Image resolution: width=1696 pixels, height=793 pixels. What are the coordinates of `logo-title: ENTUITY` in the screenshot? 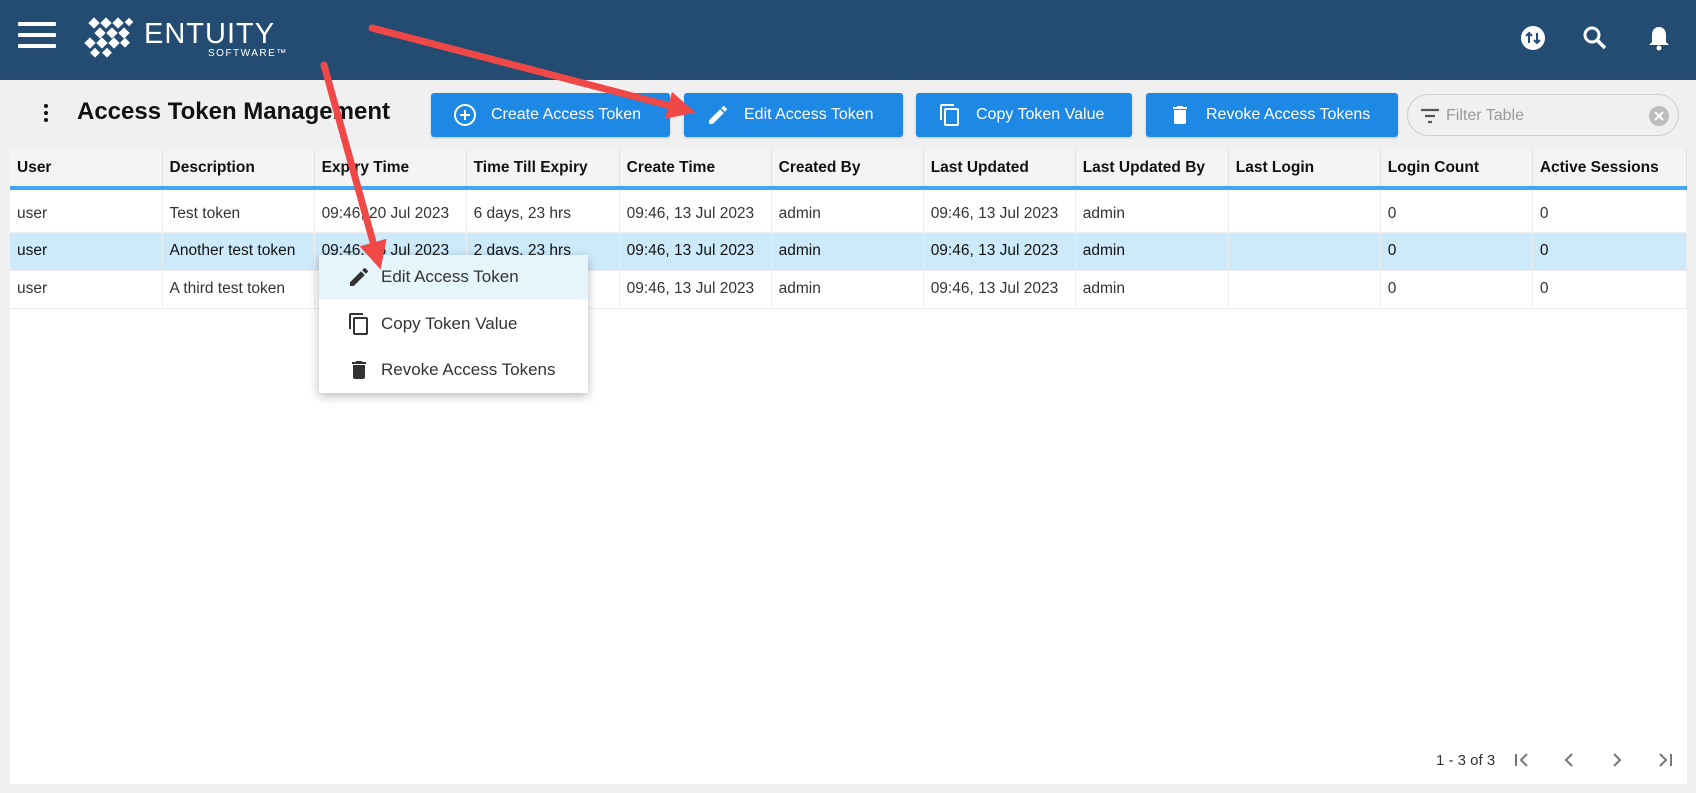 It's located at (210, 34).